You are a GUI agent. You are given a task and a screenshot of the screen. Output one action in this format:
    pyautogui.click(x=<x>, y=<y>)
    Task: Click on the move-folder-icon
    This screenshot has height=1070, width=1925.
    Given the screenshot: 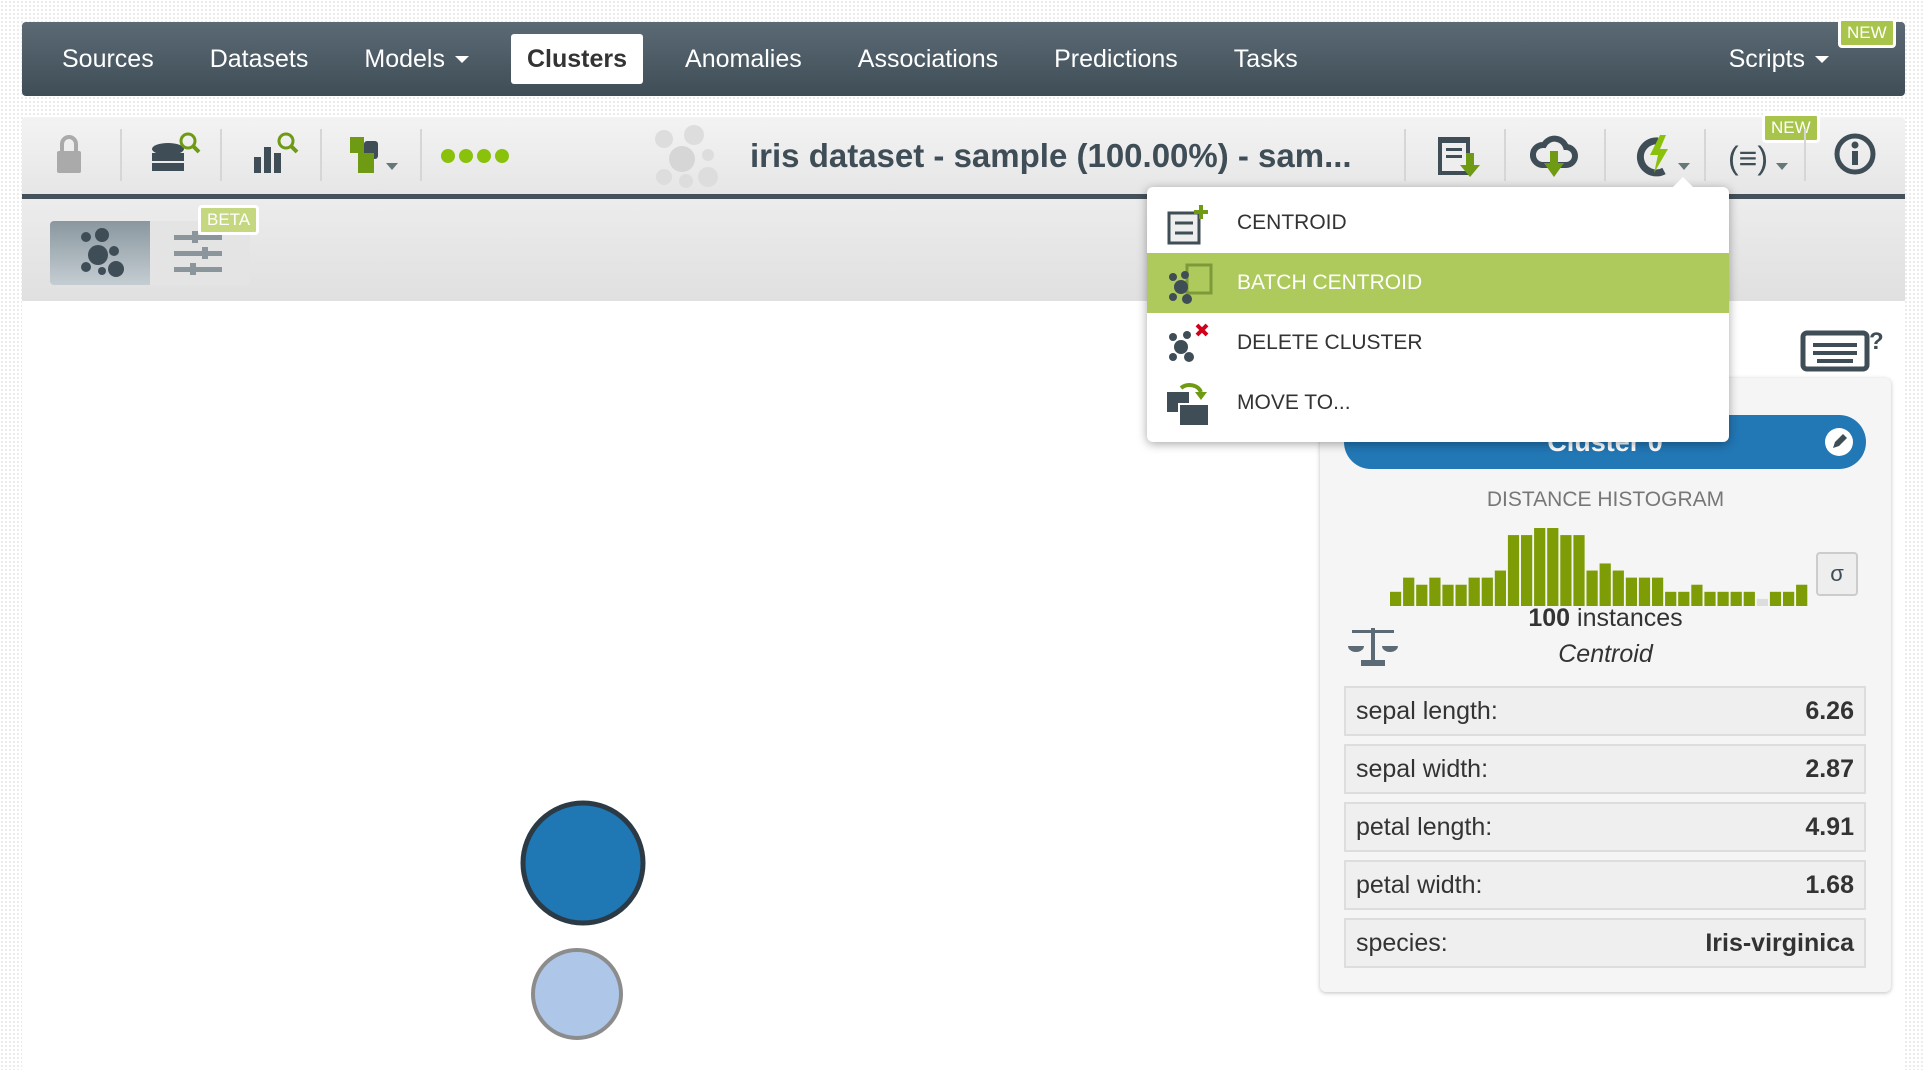 What is the action you would take?
    pyautogui.click(x=1188, y=405)
    